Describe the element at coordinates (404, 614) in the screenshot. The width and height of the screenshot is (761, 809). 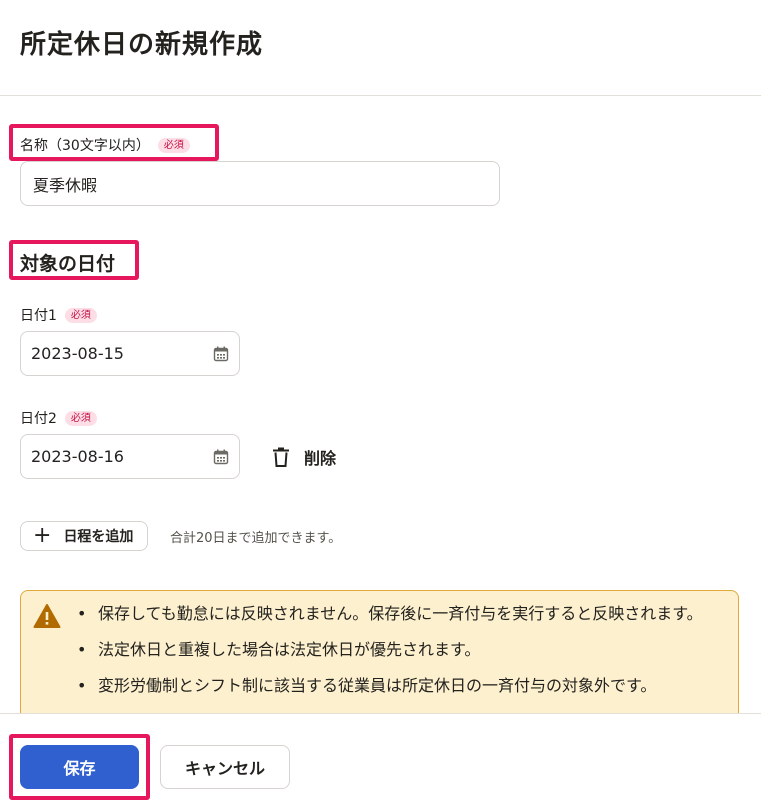
I see `alert-item: 保存しても勤怠には反映されません。保存後に一斉付与を実行すると反映されます。` at that location.